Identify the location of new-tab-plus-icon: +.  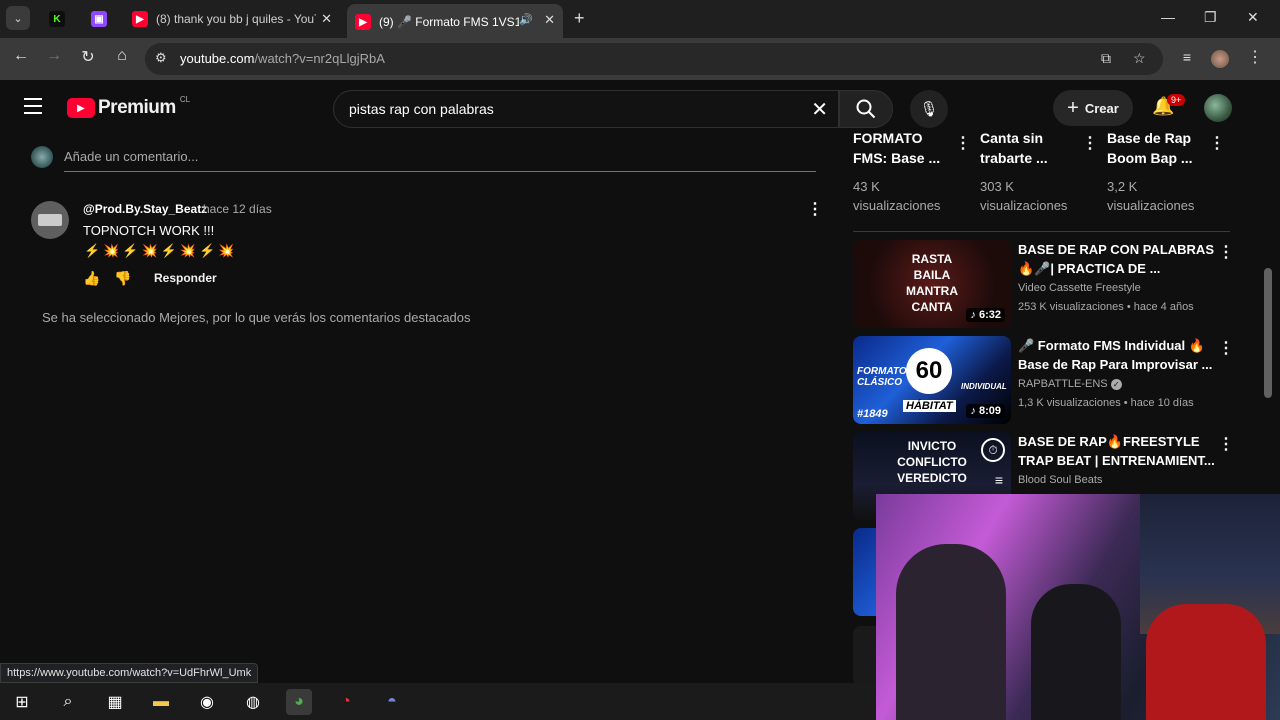
(579, 18).